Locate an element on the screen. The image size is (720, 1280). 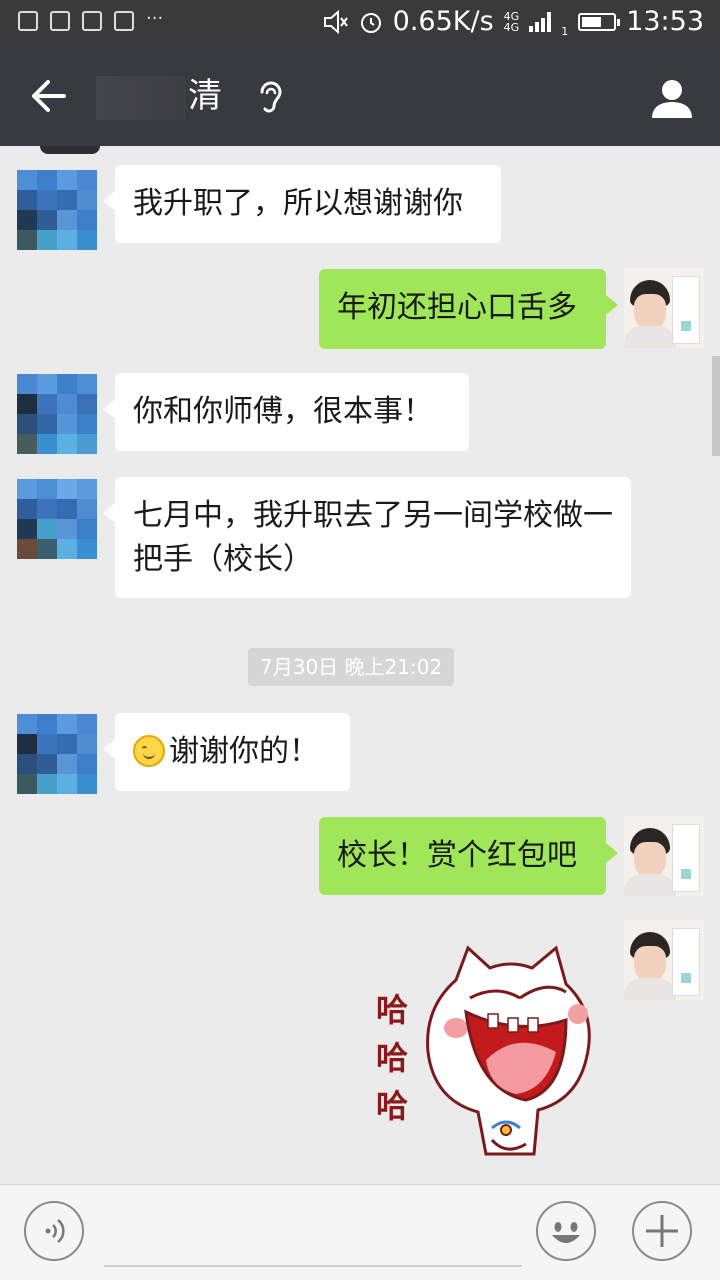
message-text: 校长！赏个红包吧 is located at coordinates (457, 855).